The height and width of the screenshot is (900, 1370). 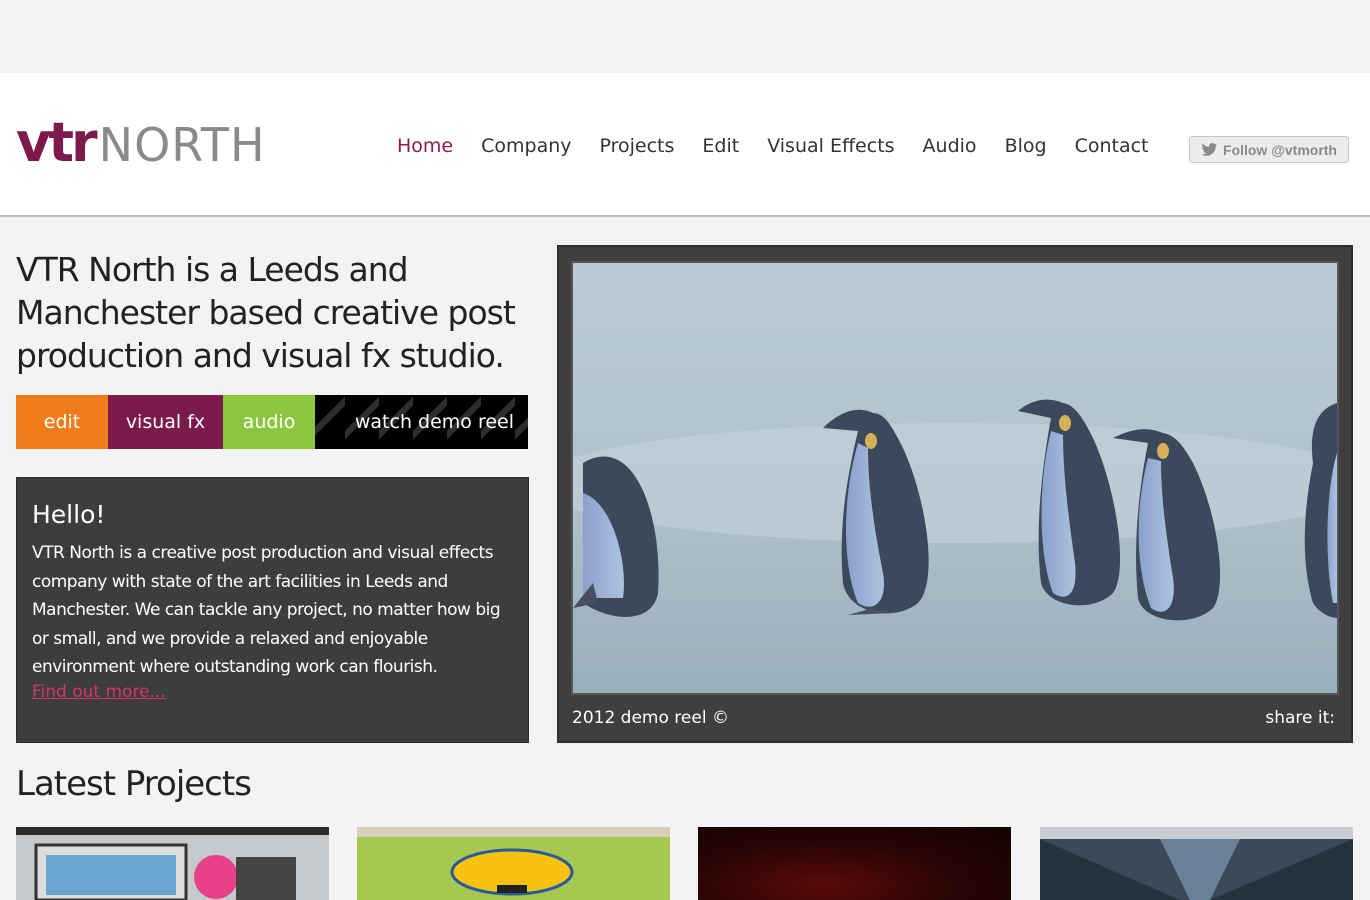 I want to click on category-bar: edit visual fx audio watch demo reel, so click(x=272, y=422).